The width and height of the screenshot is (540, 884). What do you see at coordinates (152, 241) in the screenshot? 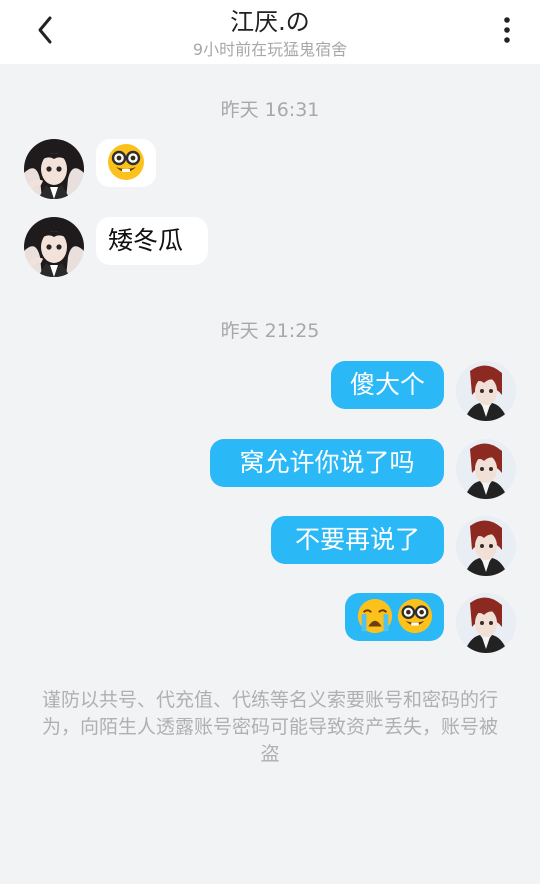
I see `incoming-message: 矮冬瓜` at bounding box center [152, 241].